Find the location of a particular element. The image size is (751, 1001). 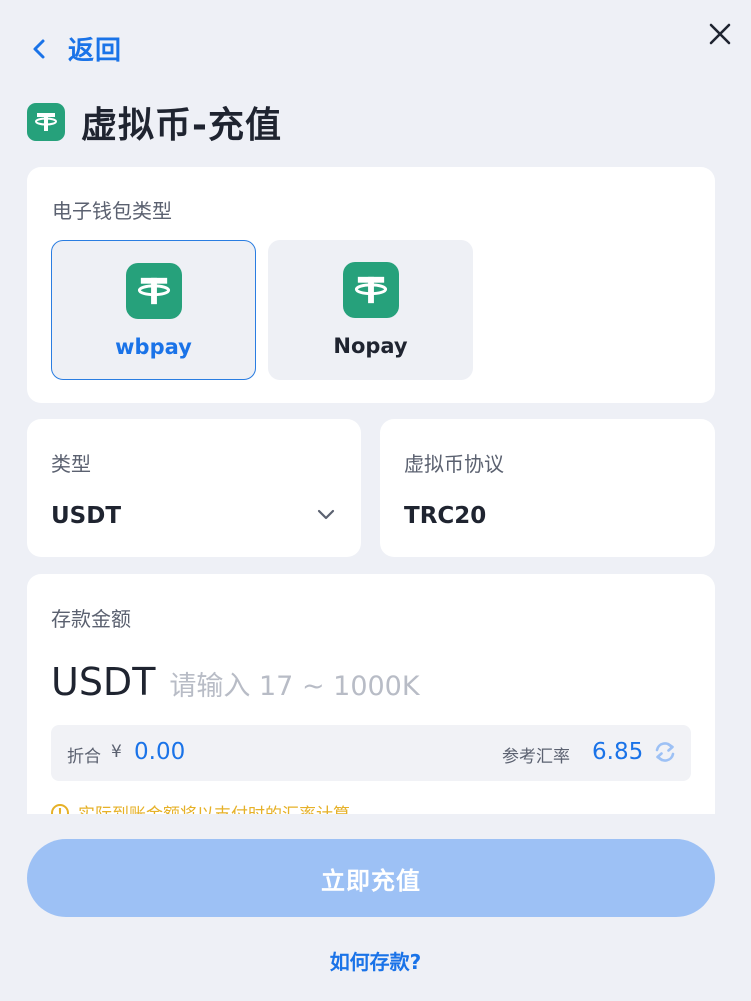

back-button: 返回 is located at coordinates (76, 48).